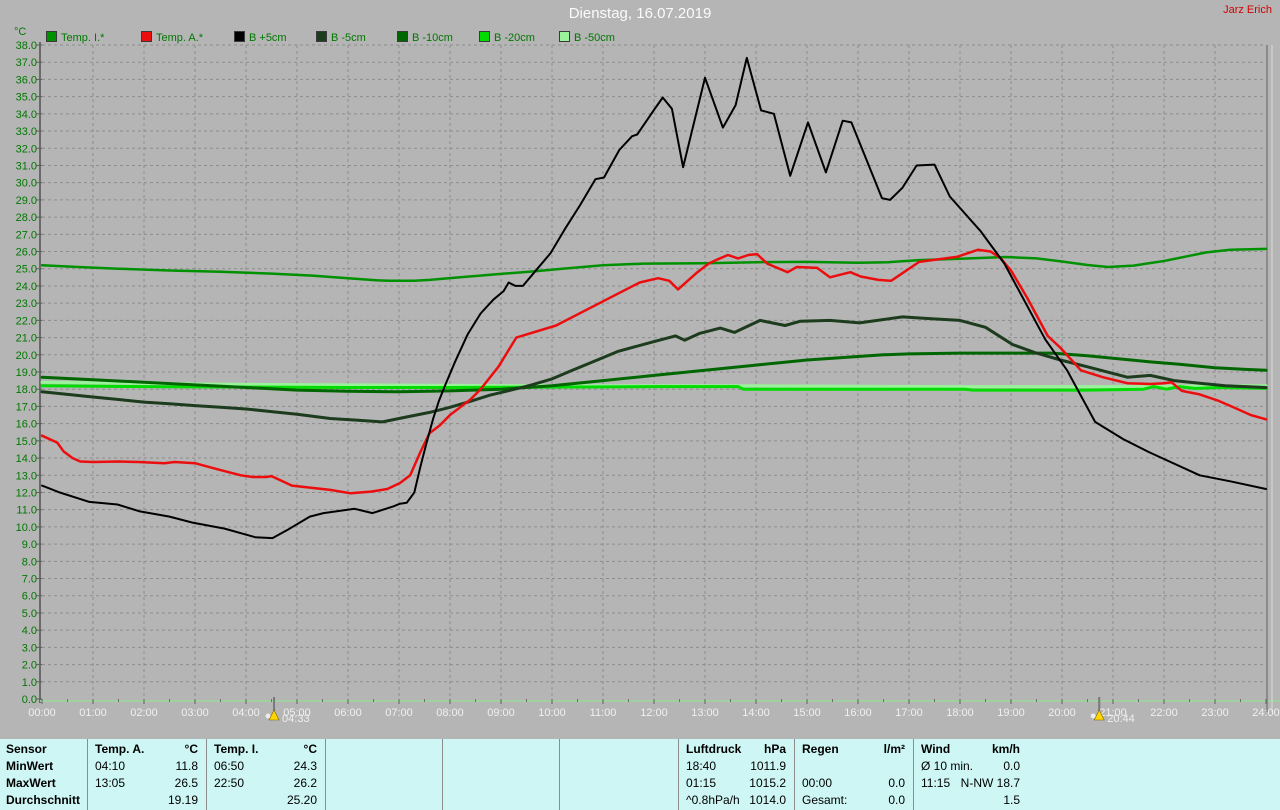  Describe the element at coordinates (26, 218) in the screenshot. I see `y-tick-label: 28.0` at that location.